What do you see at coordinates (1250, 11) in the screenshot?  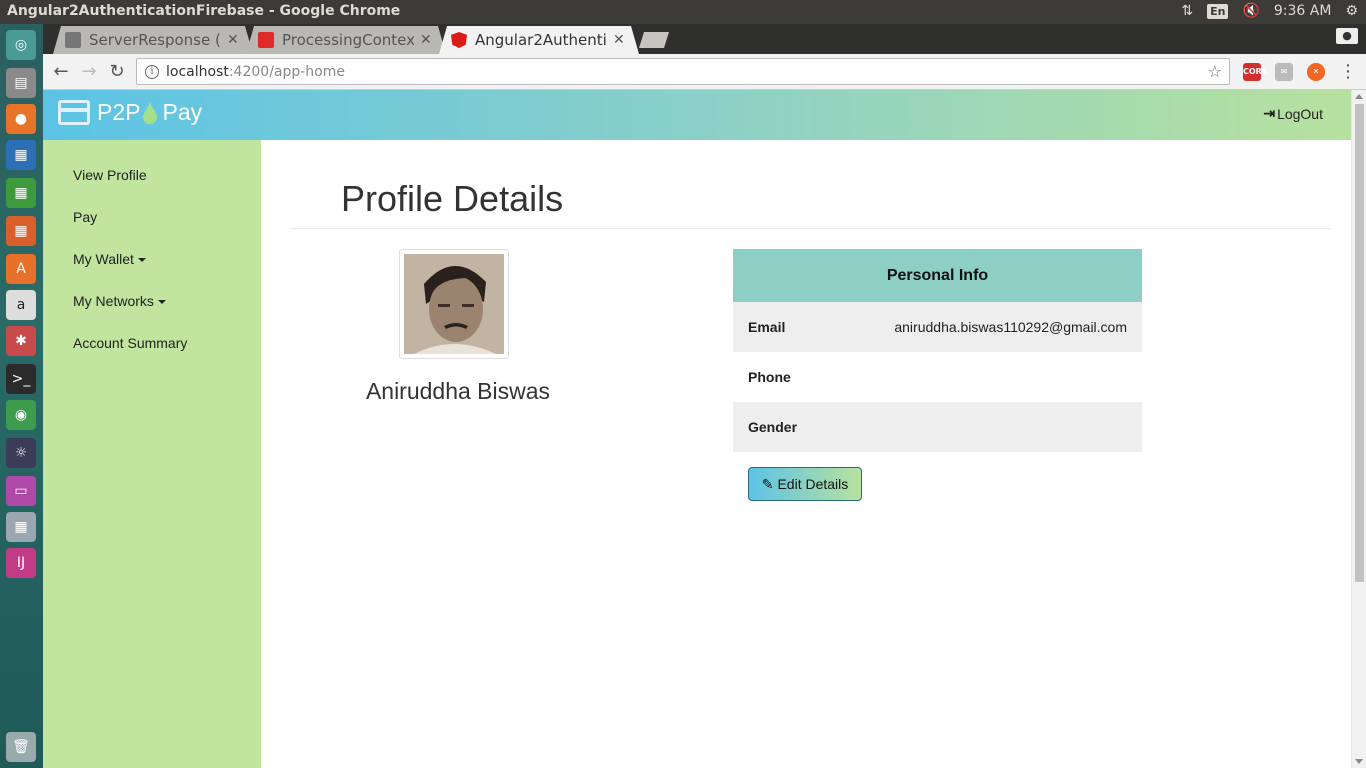 I see `volume-muted-icon: 🔇` at bounding box center [1250, 11].